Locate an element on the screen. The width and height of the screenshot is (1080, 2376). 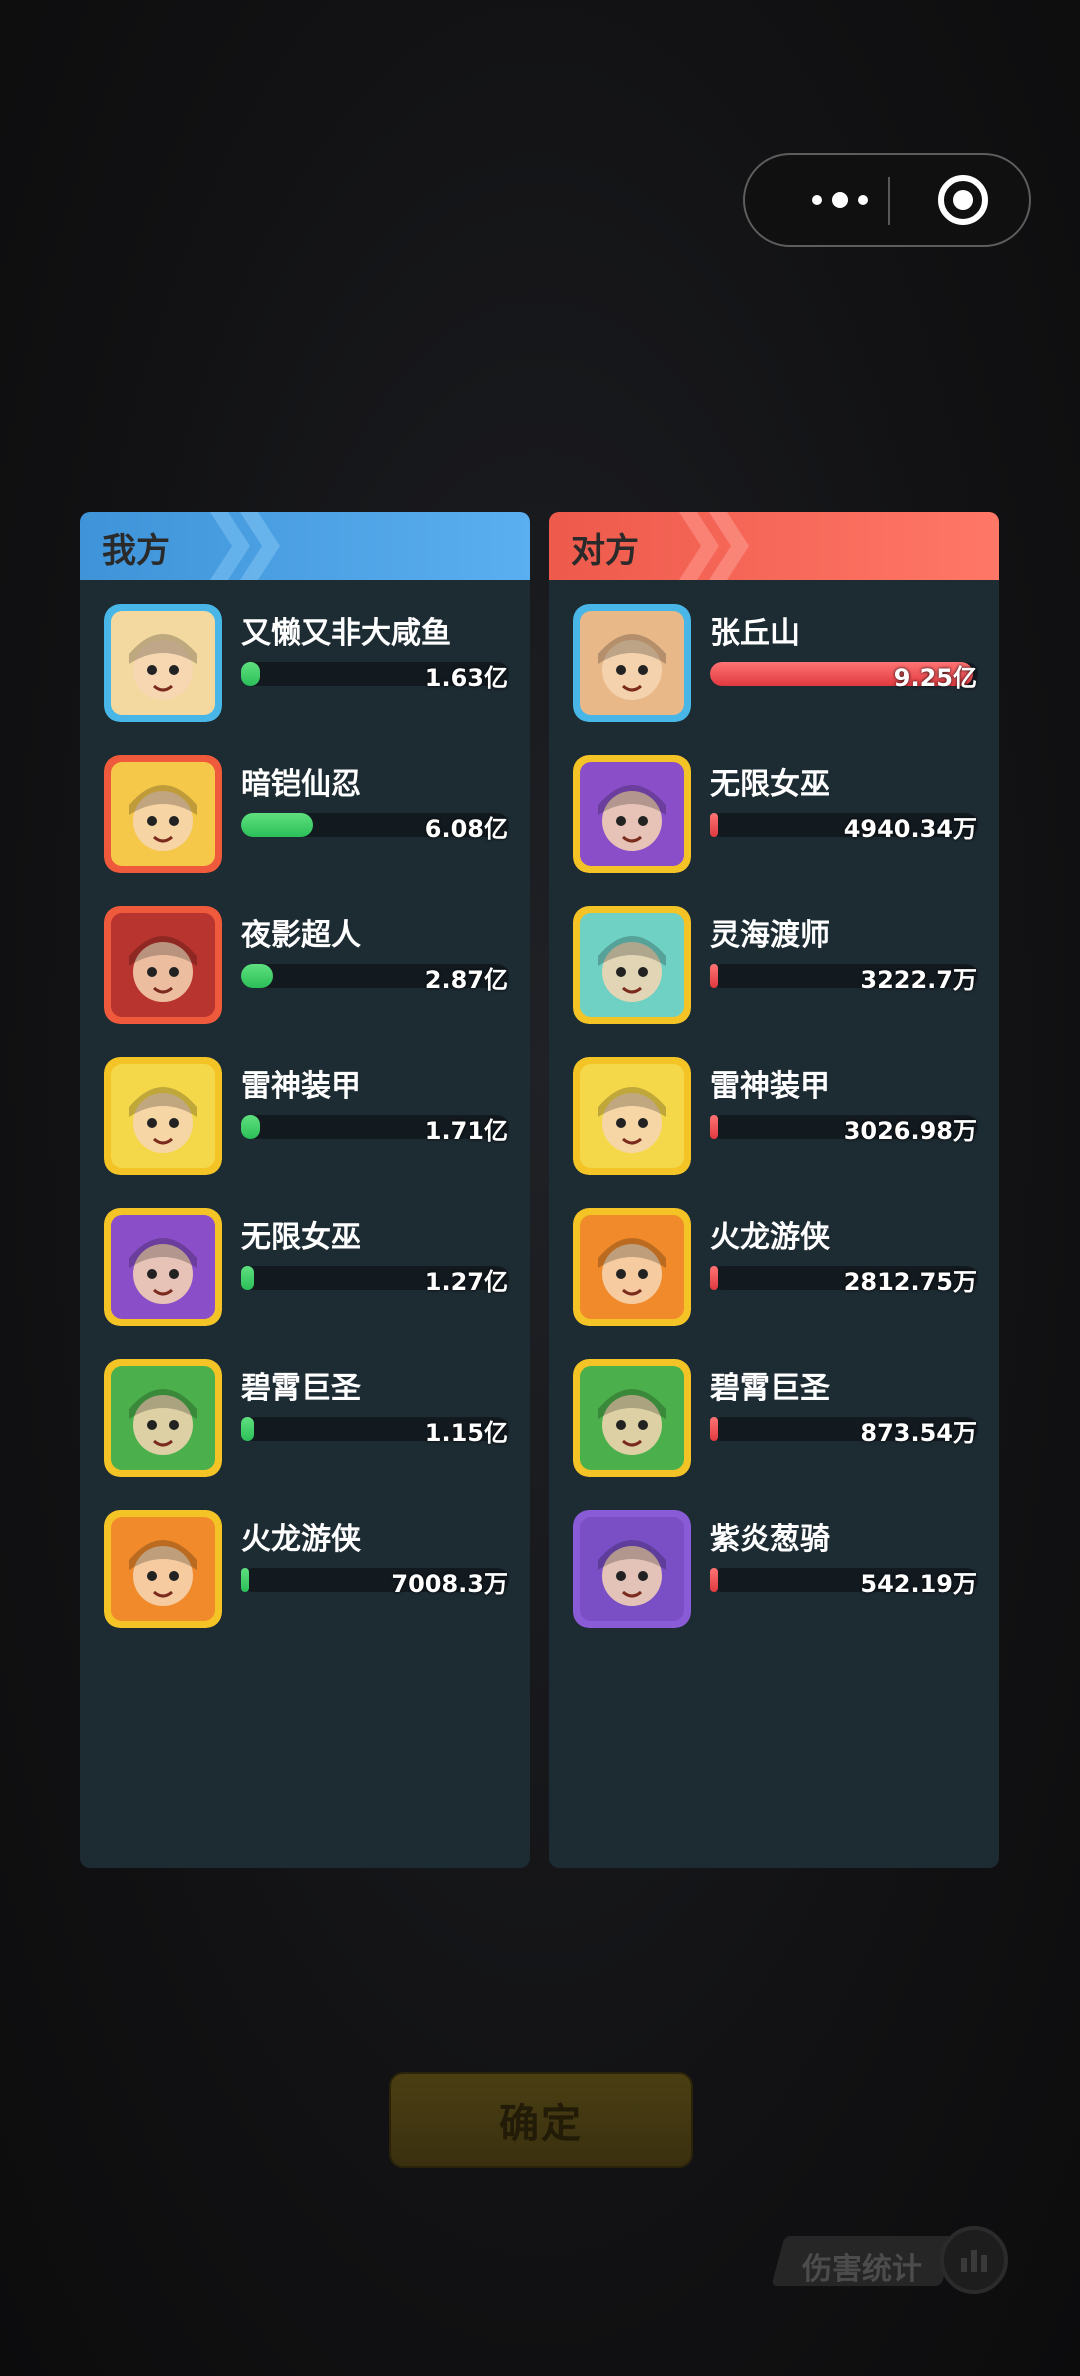
enemy-team-header: 对方 is located at coordinates (774, 546).